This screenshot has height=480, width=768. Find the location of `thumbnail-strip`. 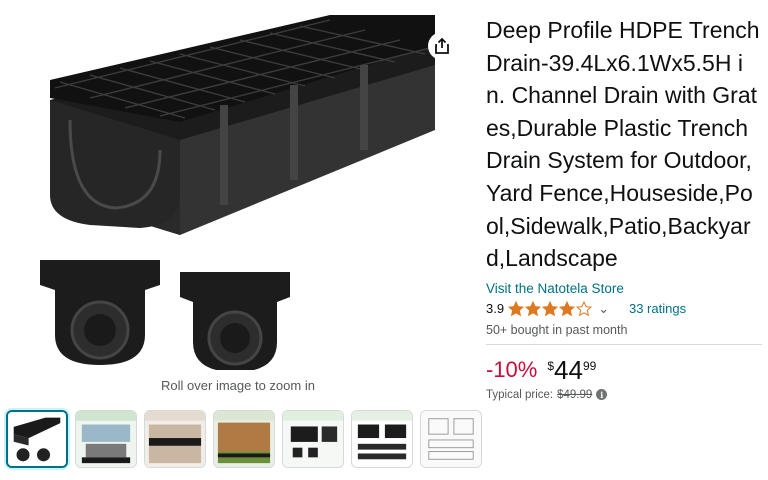

thumbnail-strip is located at coordinates (244, 439).